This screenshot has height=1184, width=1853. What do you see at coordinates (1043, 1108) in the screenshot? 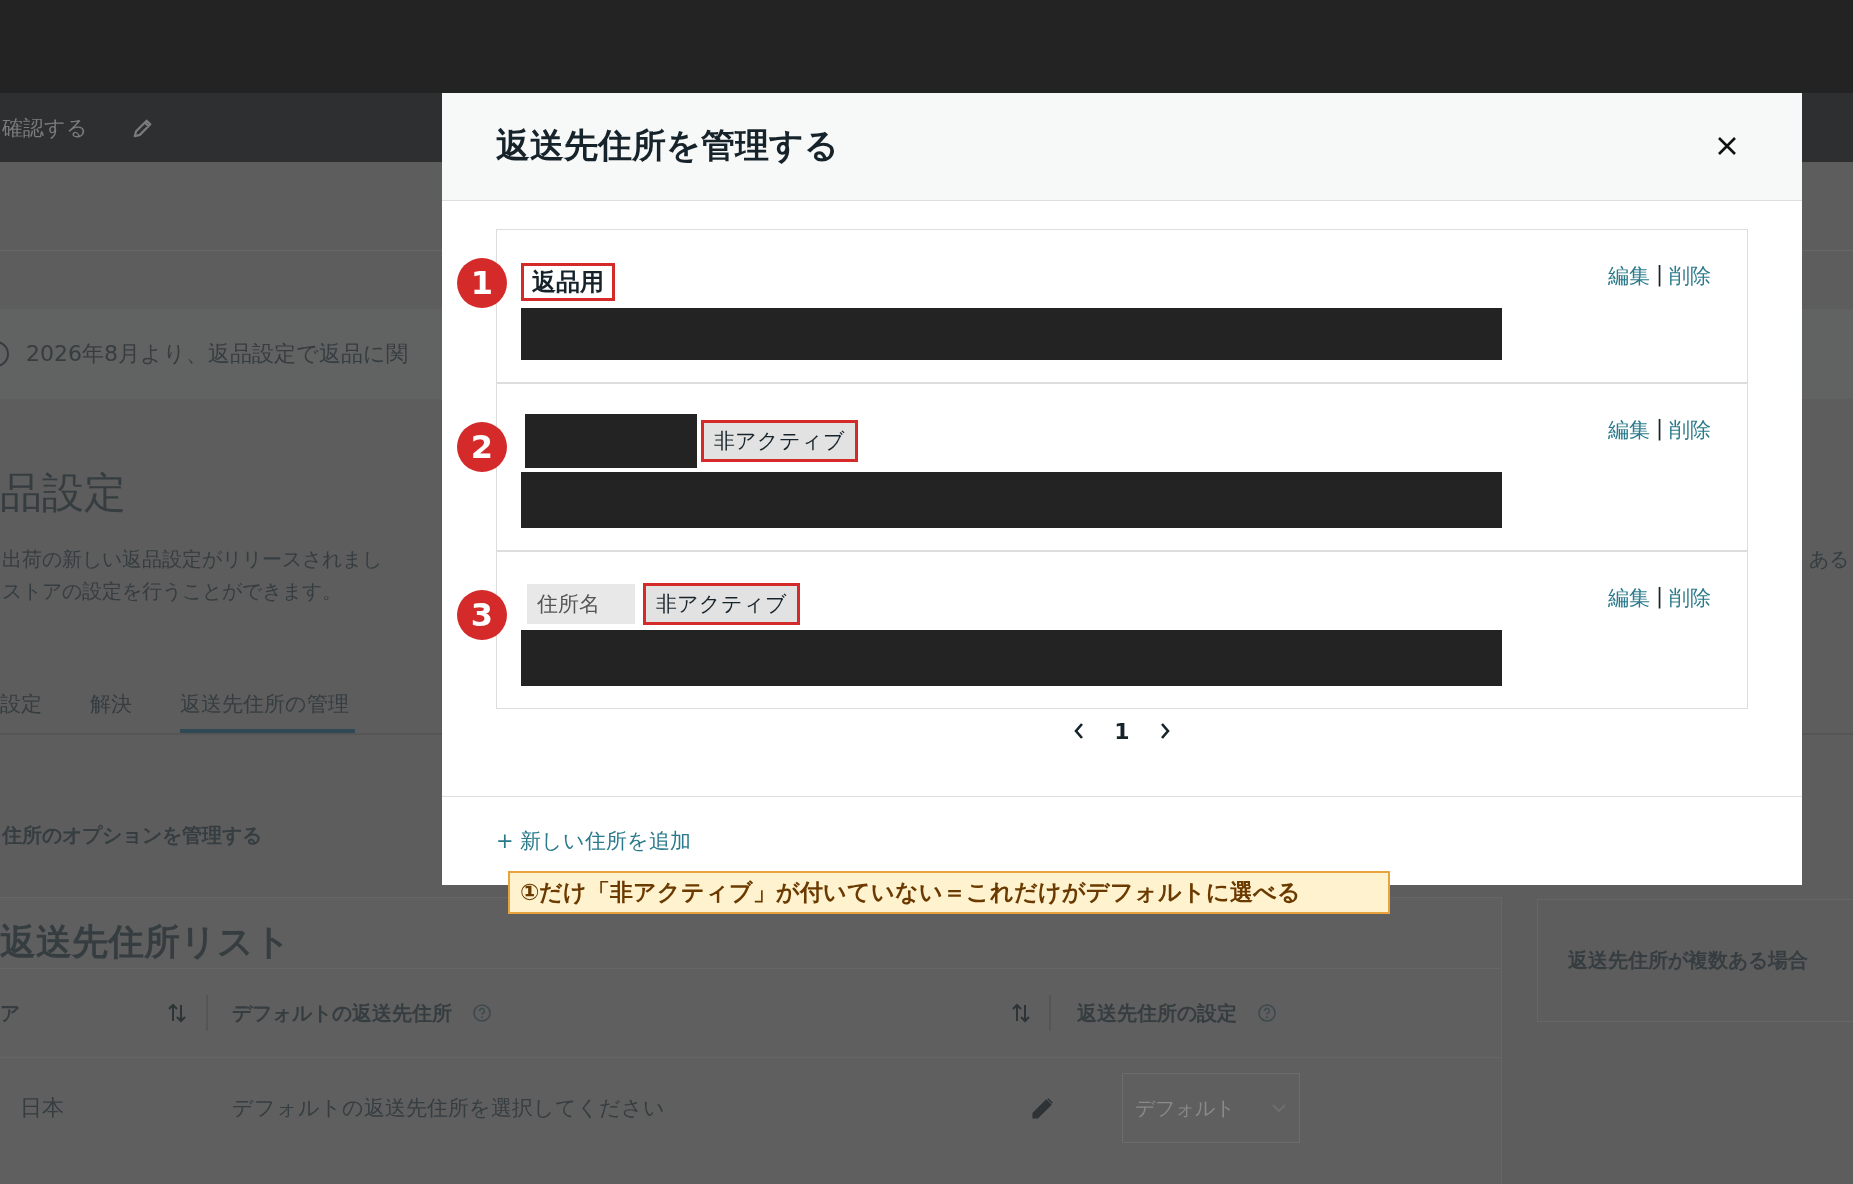
I see `pencil-icon` at bounding box center [1043, 1108].